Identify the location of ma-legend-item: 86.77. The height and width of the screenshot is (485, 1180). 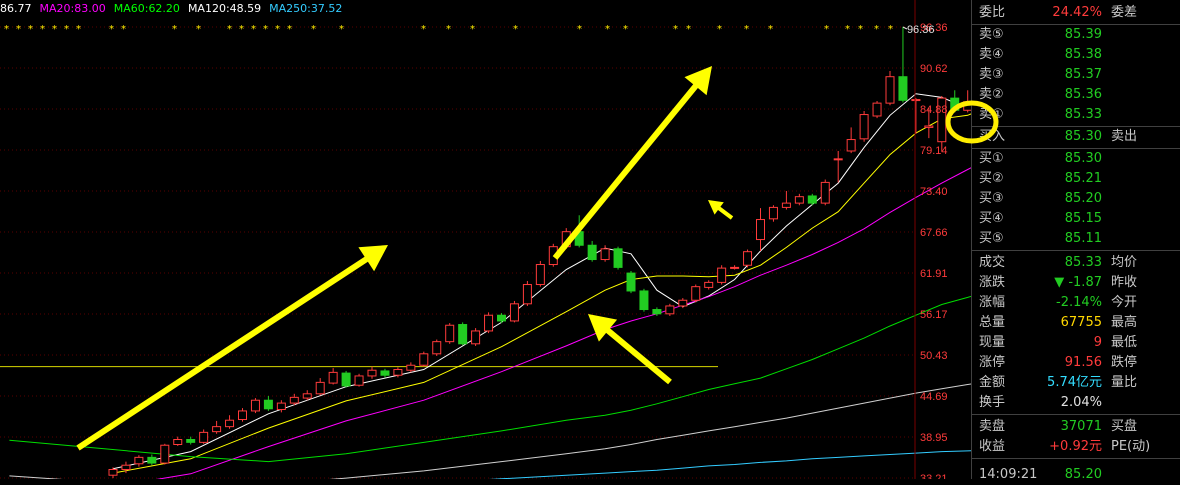
(16, 8).